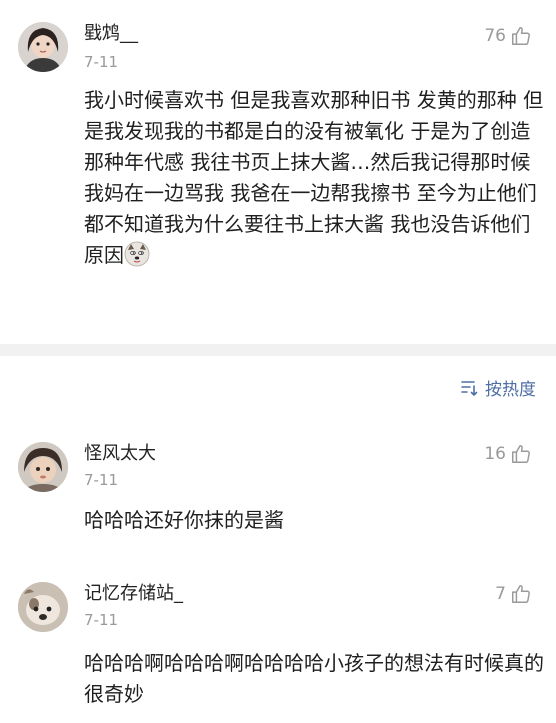 The image size is (556, 723). Describe the element at coordinates (120, 454) in the screenshot. I see `username: 怪风太大` at that location.